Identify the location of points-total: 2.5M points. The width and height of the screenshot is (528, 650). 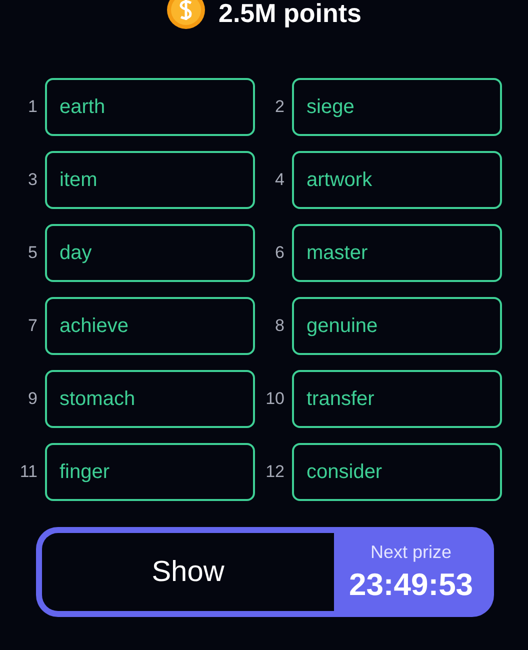
(290, 13).